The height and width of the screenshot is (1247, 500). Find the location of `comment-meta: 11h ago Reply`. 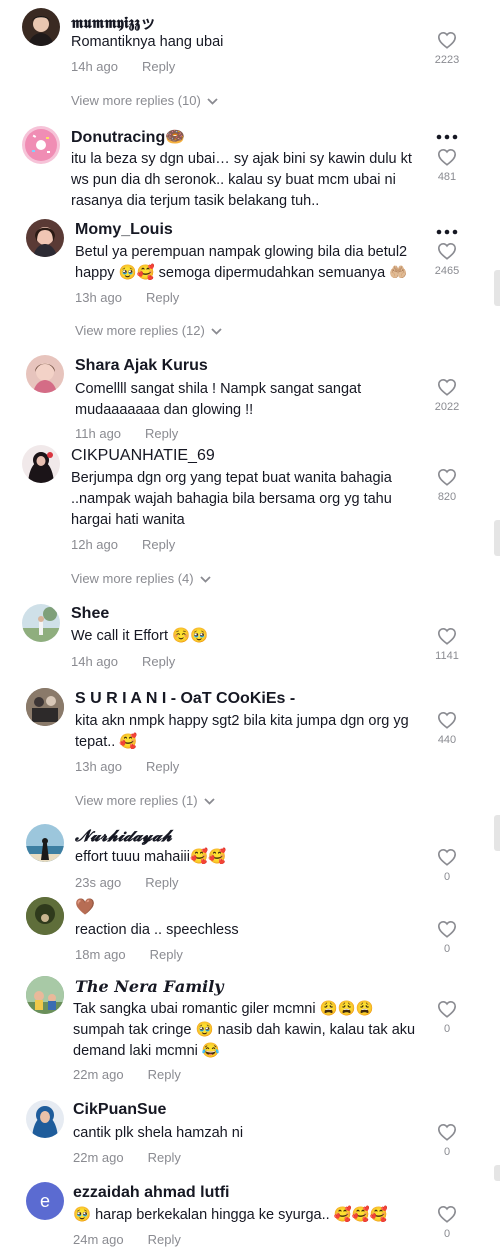

comment-meta: 11h ago Reply is located at coordinates (126, 433).